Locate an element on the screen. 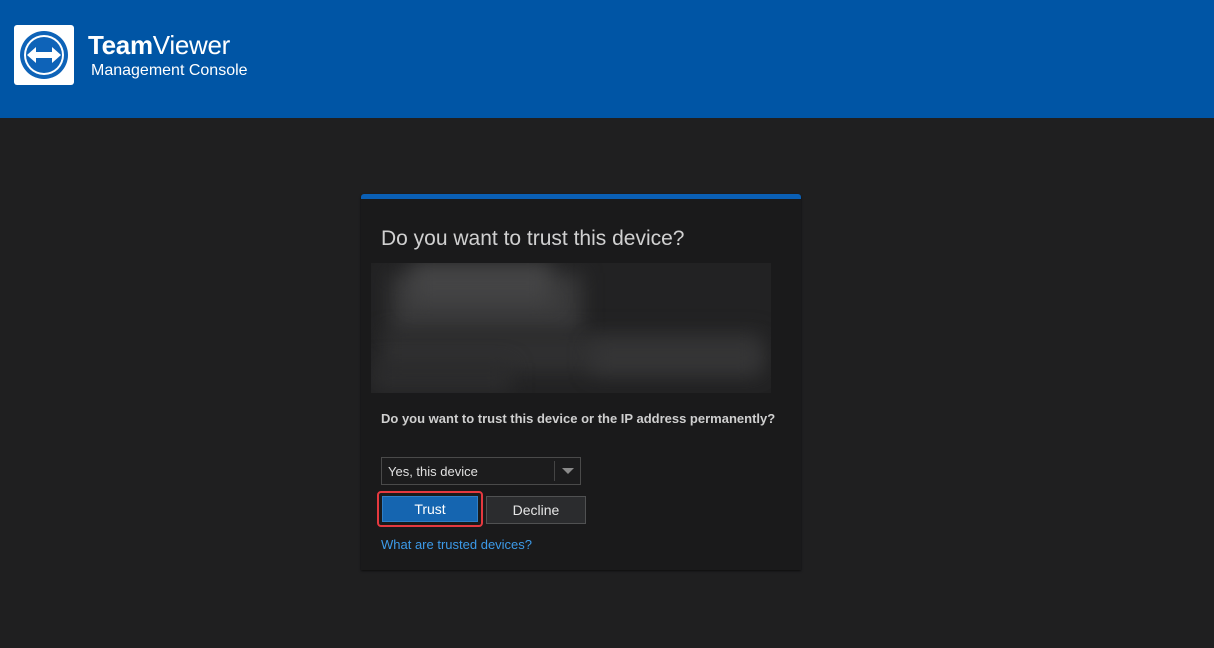 Image resolution: width=1214 pixels, height=648 pixels. trust-button: Trust is located at coordinates (430, 509).